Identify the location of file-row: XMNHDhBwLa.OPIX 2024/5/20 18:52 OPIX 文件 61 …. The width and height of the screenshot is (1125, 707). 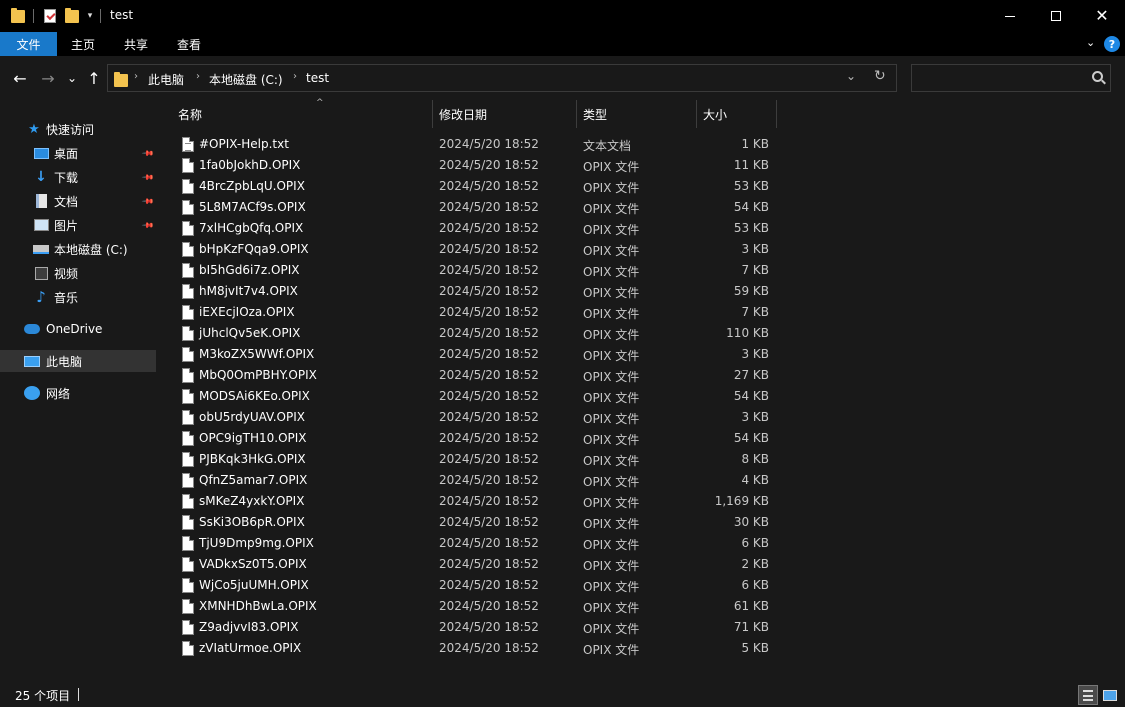
(642, 606).